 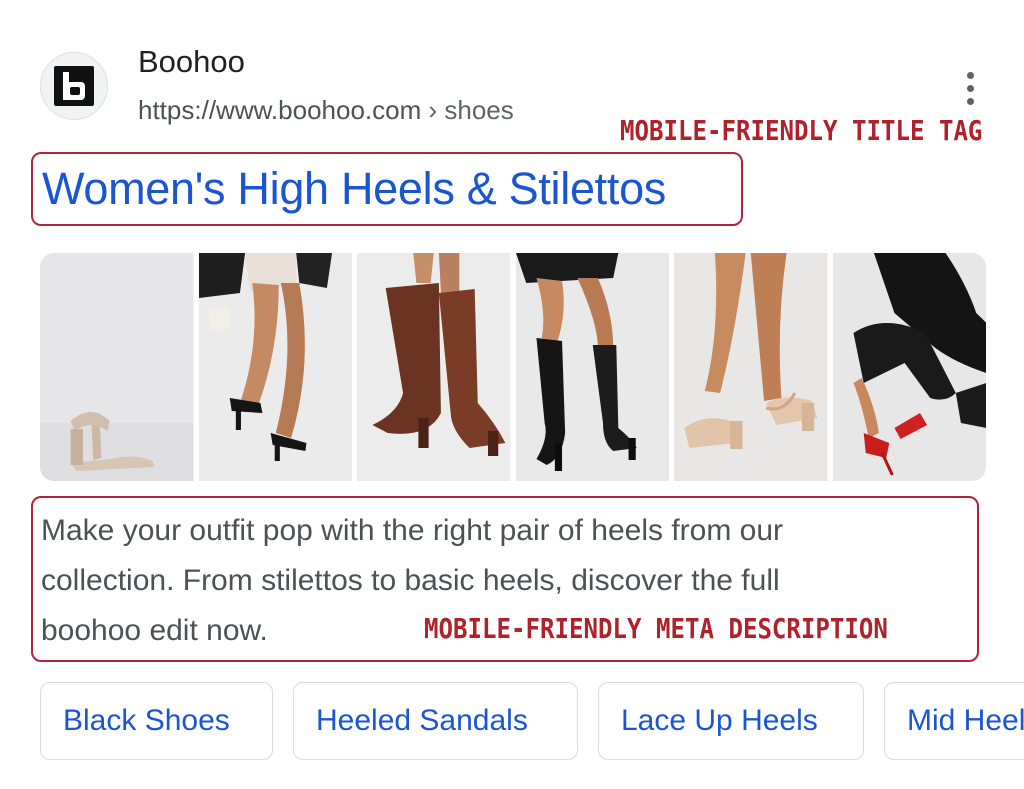 What do you see at coordinates (191, 62) in the screenshot?
I see `site-name: Boohoo` at bounding box center [191, 62].